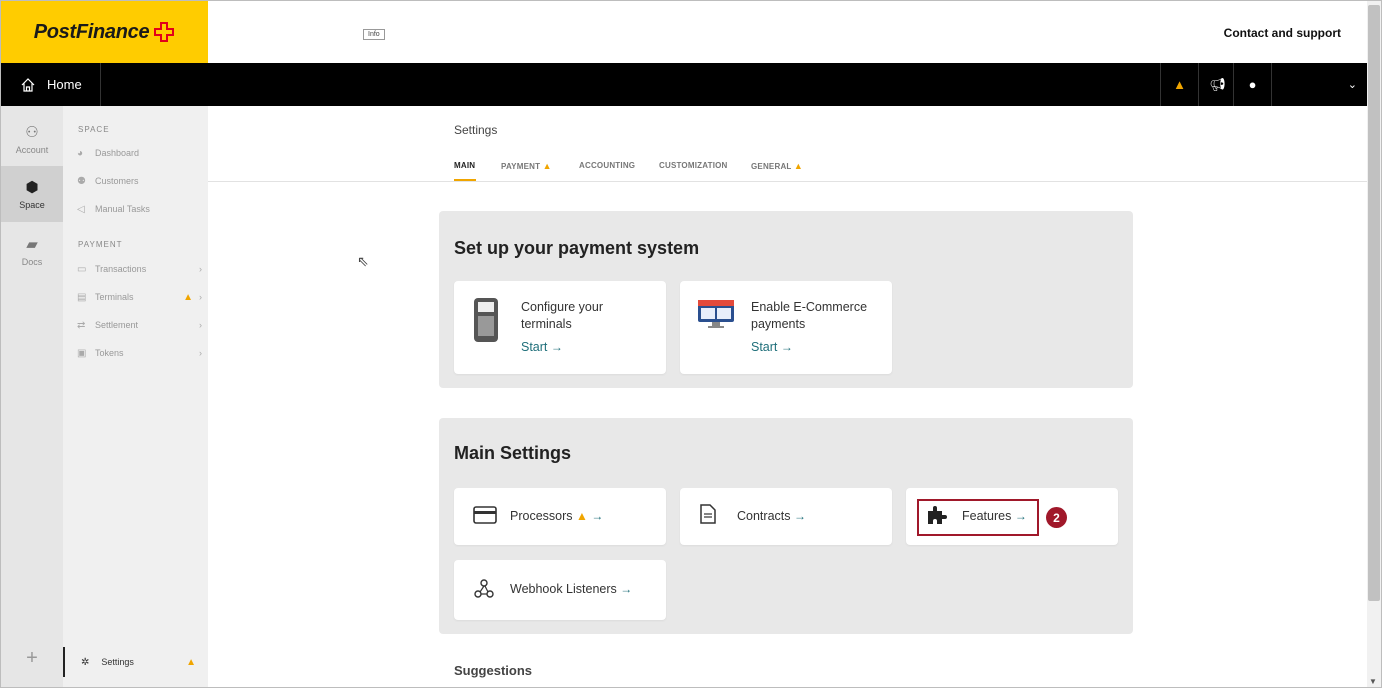 The width and height of the screenshot is (1382, 688). I want to click on user-menu-dropdown: ⌄, so click(1319, 84).